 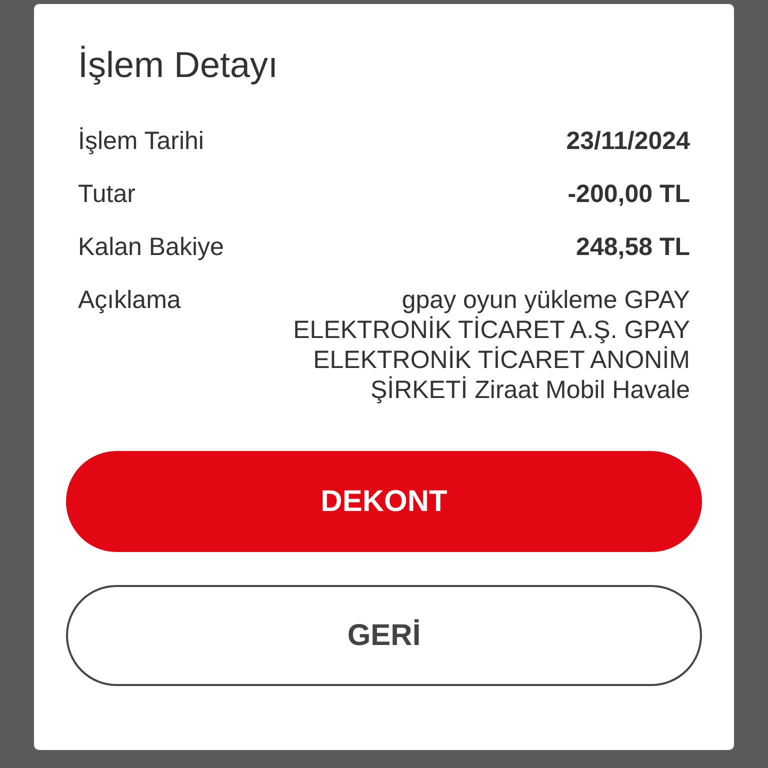 I want to click on field-label: Kalan Bakiye, so click(x=151, y=247).